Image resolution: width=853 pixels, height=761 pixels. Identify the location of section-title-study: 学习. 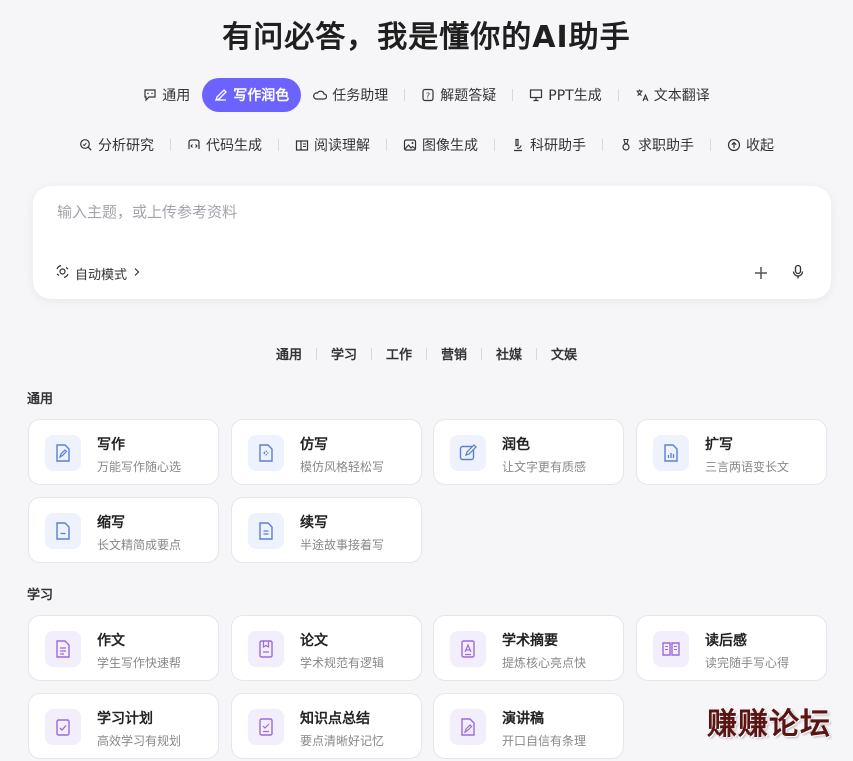
(40, 595).